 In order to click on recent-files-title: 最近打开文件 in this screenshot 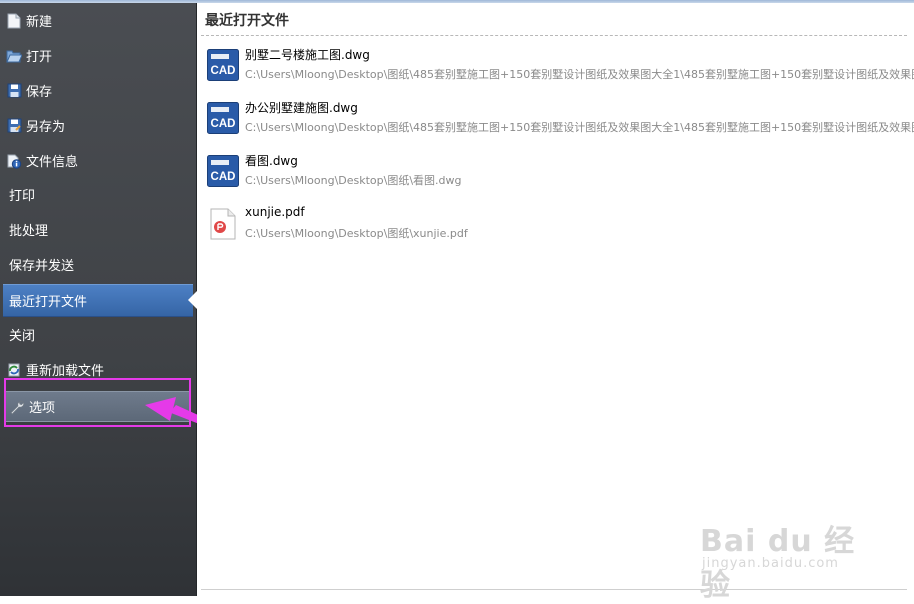, I will do `click(247, 21)`.